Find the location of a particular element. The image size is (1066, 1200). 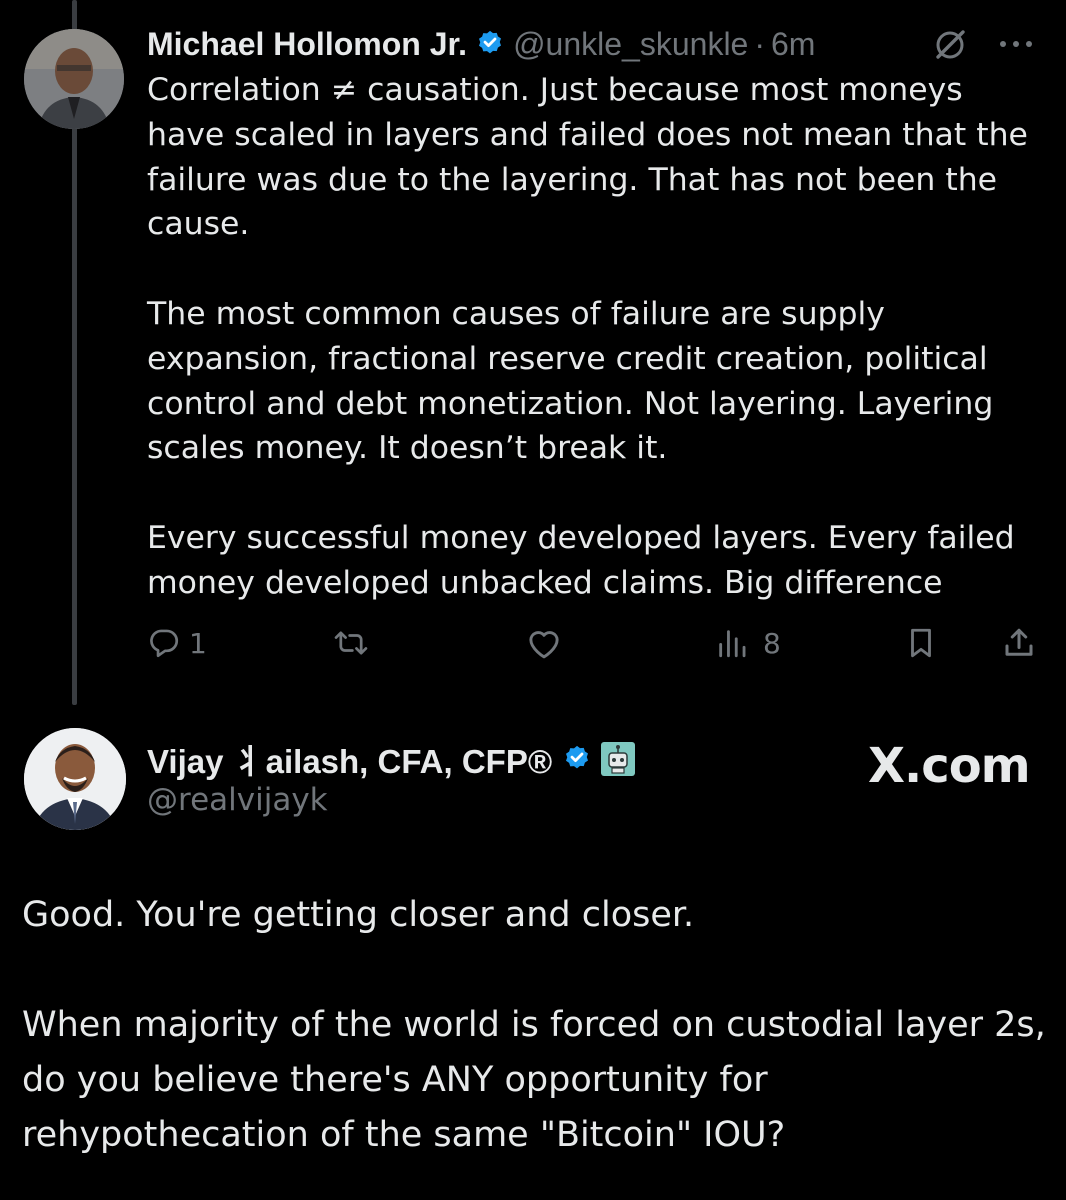

retweet-icon is located at coordinates (351, 643).